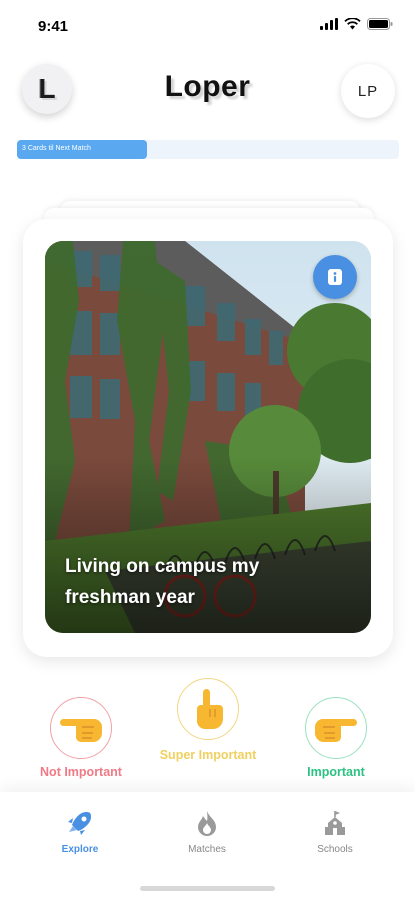 This screenshot has height=900, width=415. Describe the element at coordinates (329, 24) in the screenshot. I see `cellular-signal-icon` at that location.